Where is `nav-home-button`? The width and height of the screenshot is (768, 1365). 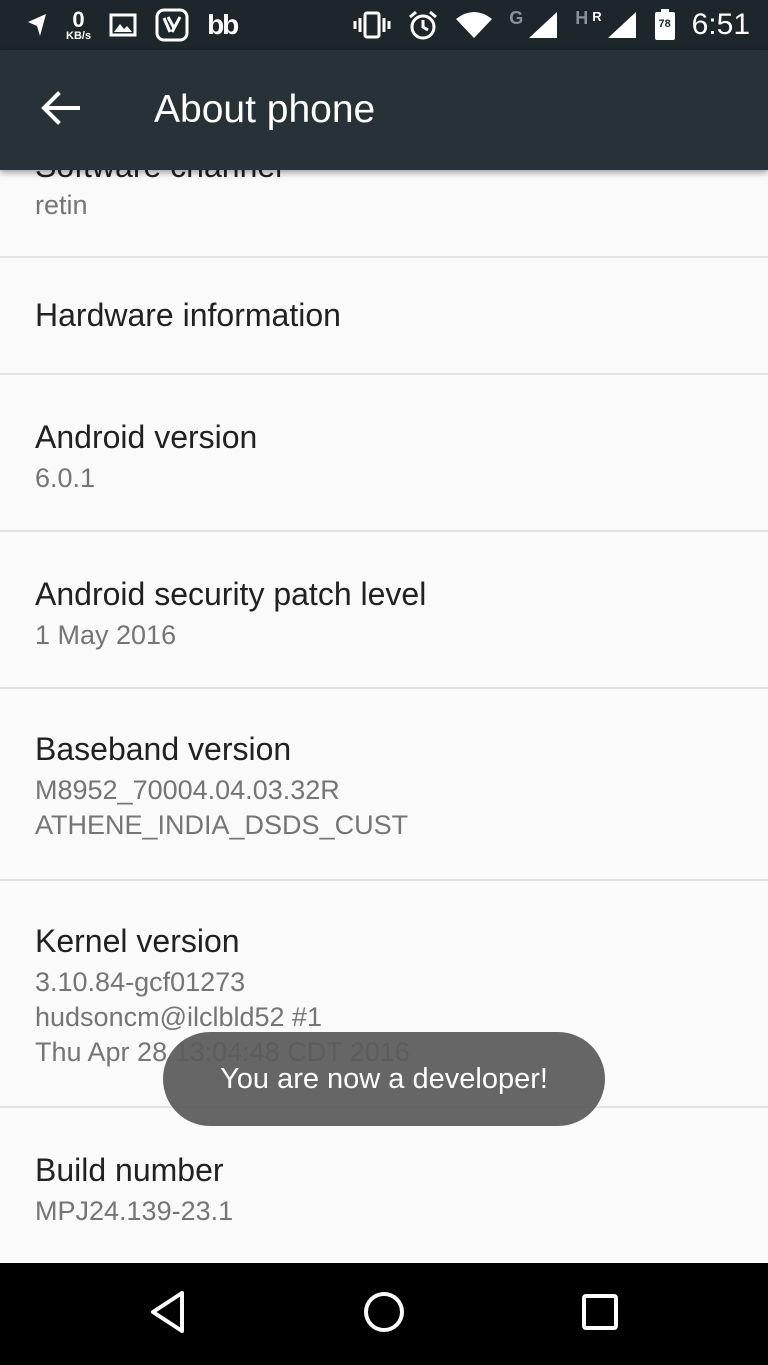
nav-home-button is located at coordinates (384, 1314).